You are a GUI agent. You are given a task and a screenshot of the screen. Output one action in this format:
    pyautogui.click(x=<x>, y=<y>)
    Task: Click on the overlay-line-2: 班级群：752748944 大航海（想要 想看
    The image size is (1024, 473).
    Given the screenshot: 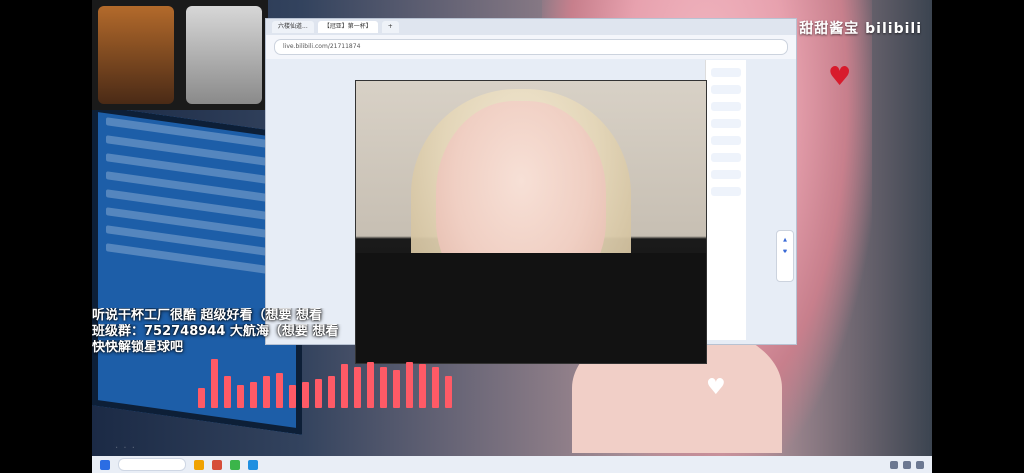 What is the action you would take?
    pyautogui.click(x=215, y=331)
    